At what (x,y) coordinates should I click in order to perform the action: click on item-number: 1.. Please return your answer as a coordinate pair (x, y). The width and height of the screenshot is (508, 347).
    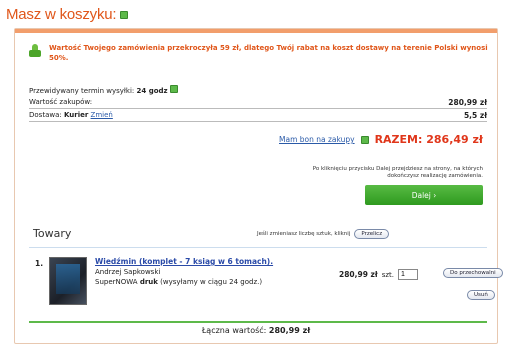
    Looking at the image, I should click on (39, 263).